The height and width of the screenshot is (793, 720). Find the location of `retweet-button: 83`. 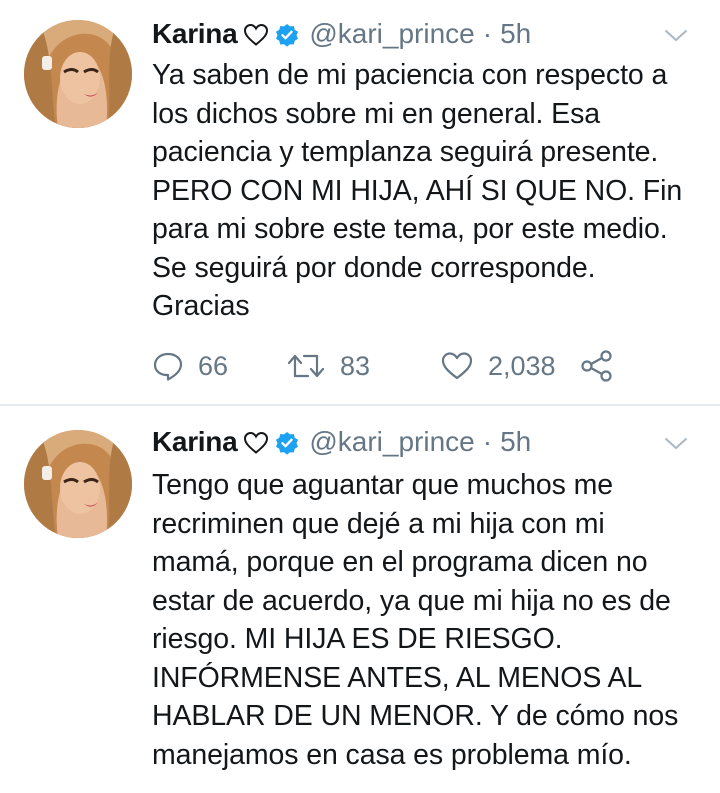

retweet-button: 83 is located at coordinates (328, 366).